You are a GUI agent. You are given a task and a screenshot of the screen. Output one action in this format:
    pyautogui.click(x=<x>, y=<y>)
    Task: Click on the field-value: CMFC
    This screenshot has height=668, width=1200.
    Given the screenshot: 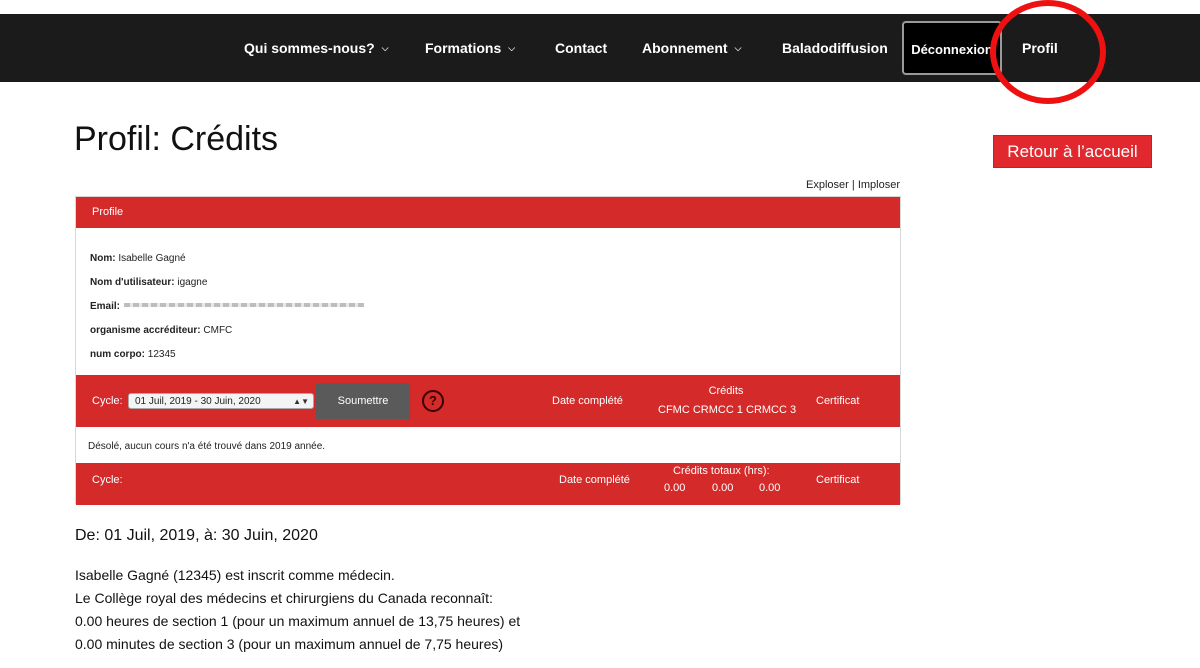 What is the action you would take?
    pyautogui.click(x=218, y=330)
    